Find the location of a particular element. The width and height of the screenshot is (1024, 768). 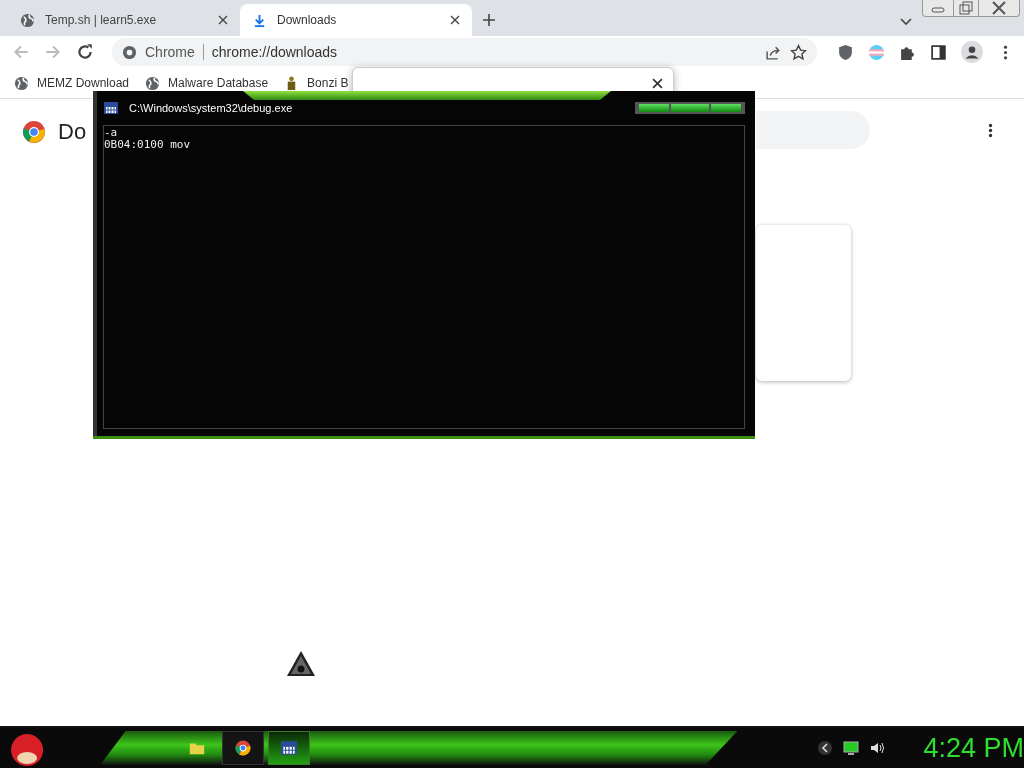

chrome-icon is located at coordinates (129, 52).